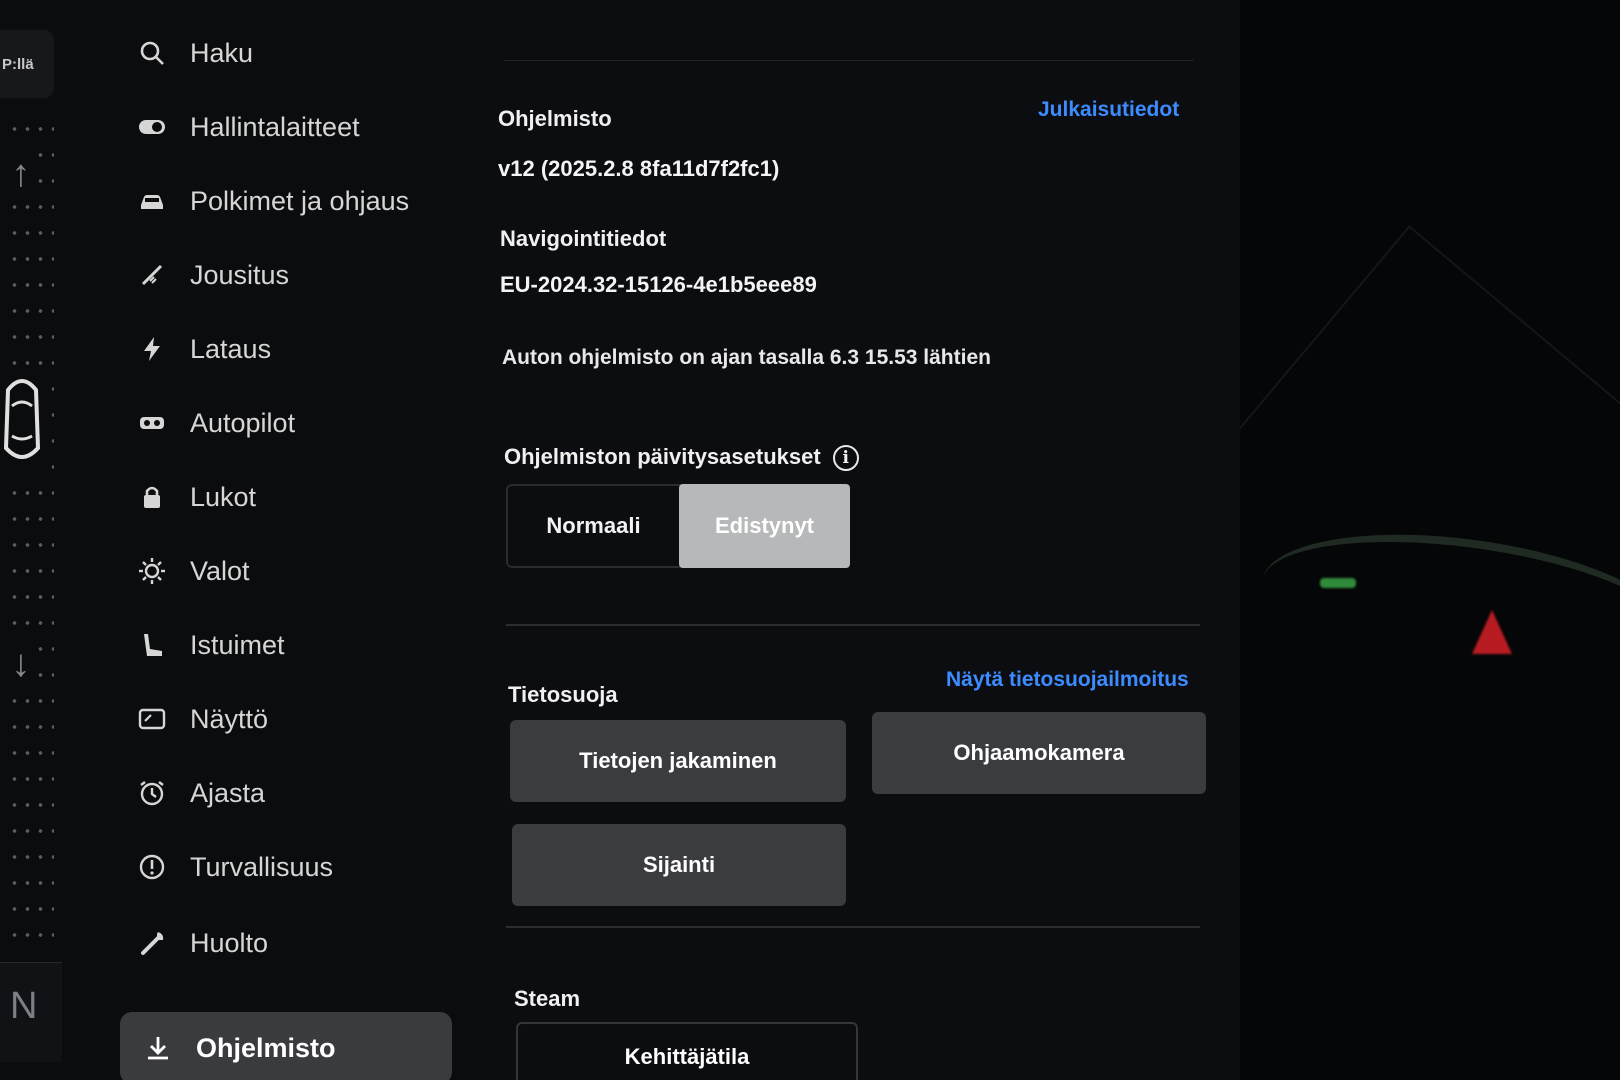  What do you see at coordinates (243, 422) in the screenshot?
I see `sidebar-item-label: Autopilot` at bounding box center [243, 422].